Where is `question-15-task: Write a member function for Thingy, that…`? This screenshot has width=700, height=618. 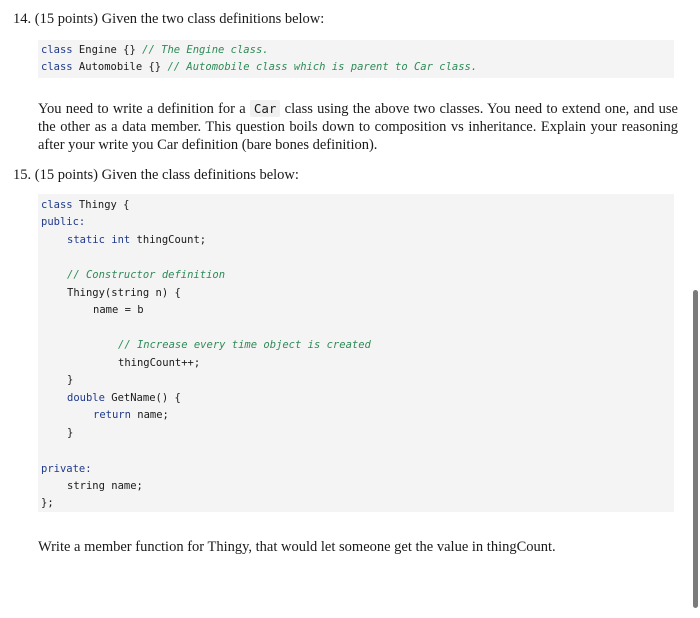 question-15-task: Write a member function for Thingy, that… is located at coordinates (297, 547).